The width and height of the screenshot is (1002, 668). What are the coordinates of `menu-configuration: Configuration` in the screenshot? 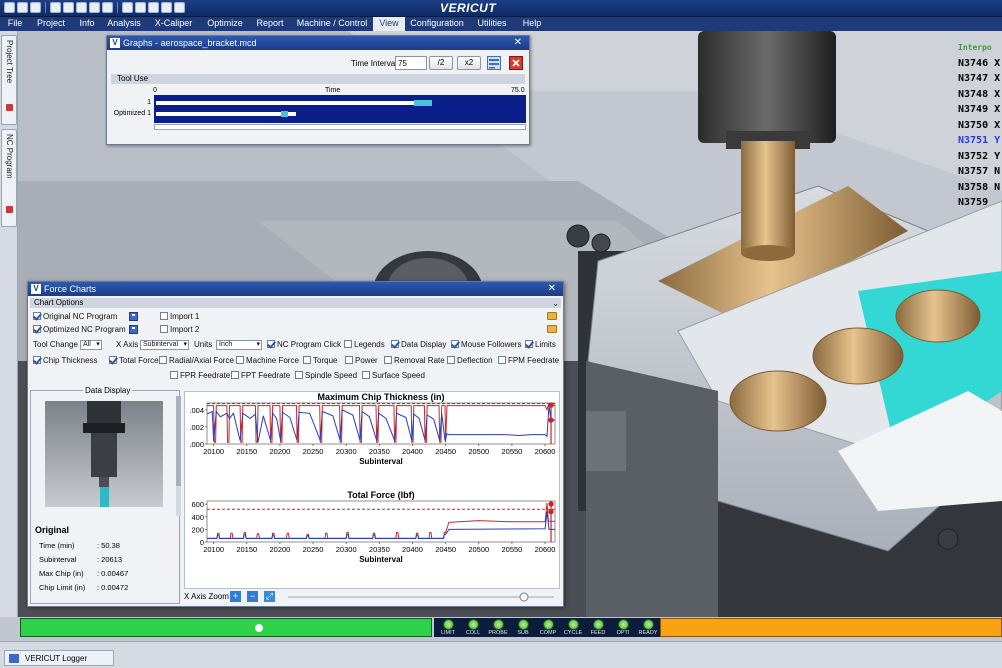 It's located at (437, 24).